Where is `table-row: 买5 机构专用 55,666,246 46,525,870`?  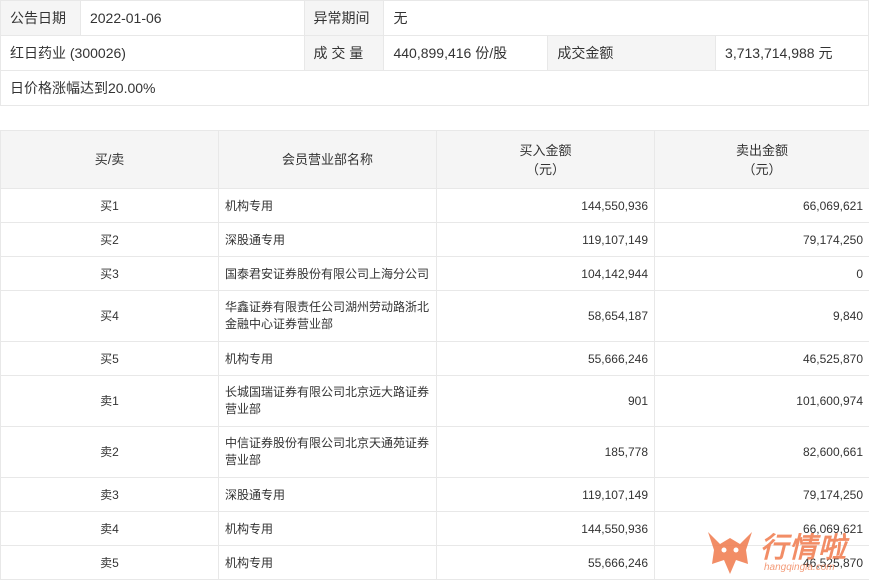 table-row: 买5 机构专用 55,666,246 46,525,870 is located at coordinates (434, 358).